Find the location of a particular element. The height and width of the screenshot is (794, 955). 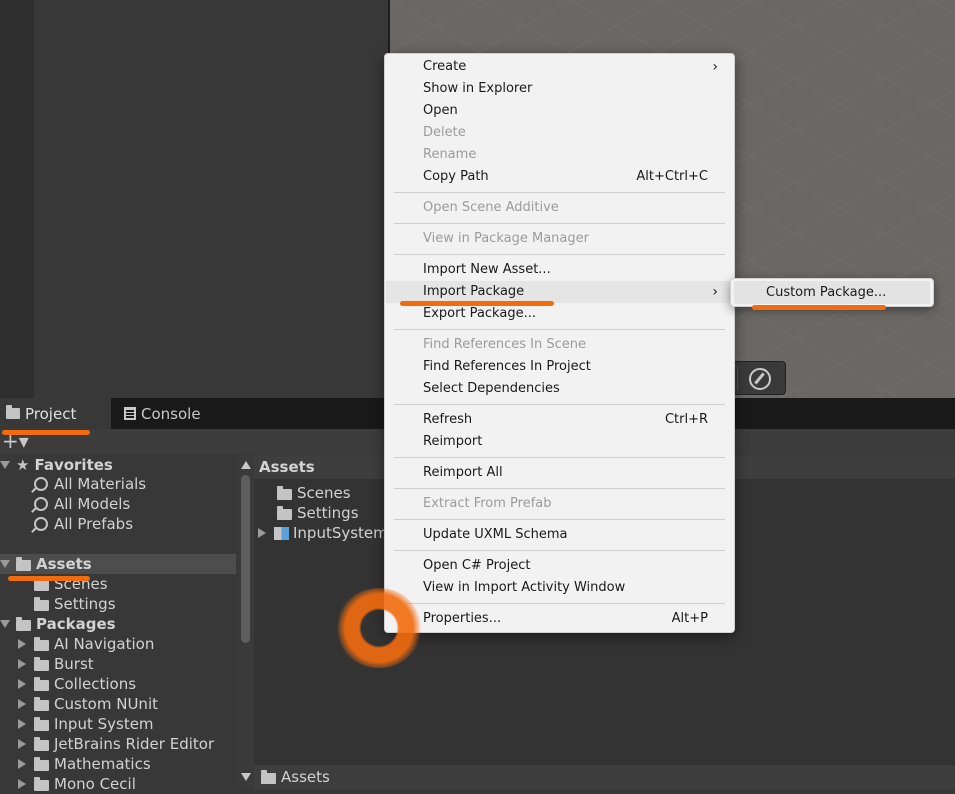

content-path-bar: Assets is located at coordinates (604, 777).